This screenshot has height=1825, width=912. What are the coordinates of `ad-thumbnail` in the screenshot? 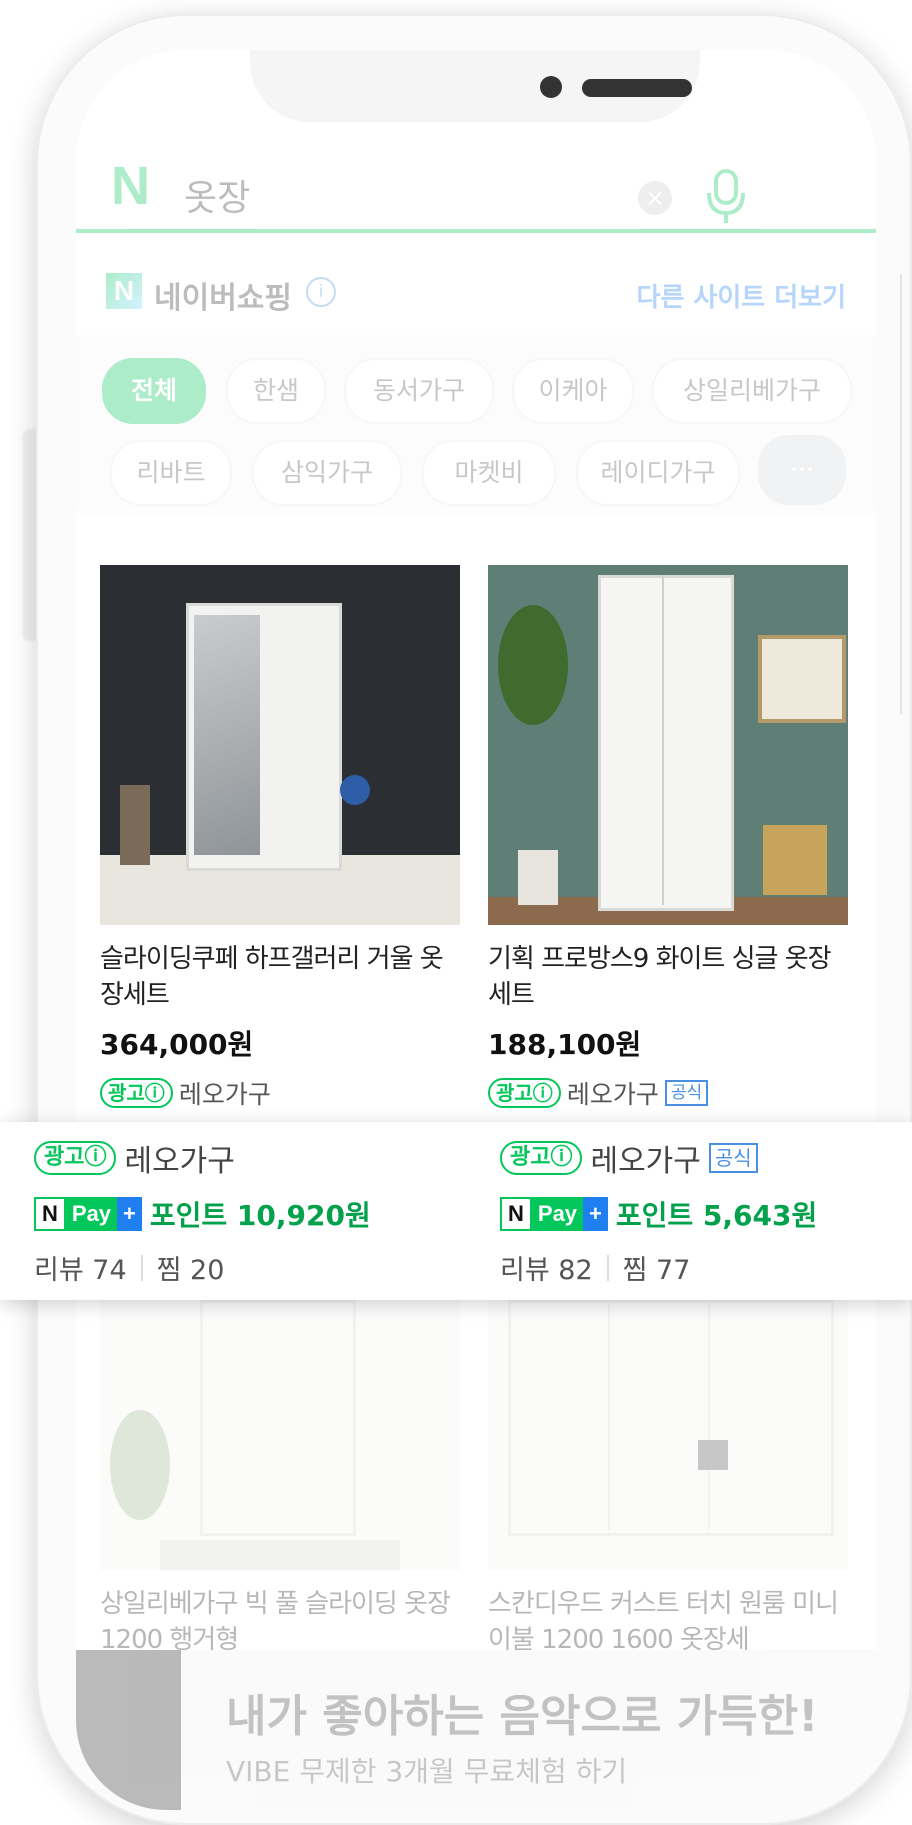 It's located at (128, 1730).